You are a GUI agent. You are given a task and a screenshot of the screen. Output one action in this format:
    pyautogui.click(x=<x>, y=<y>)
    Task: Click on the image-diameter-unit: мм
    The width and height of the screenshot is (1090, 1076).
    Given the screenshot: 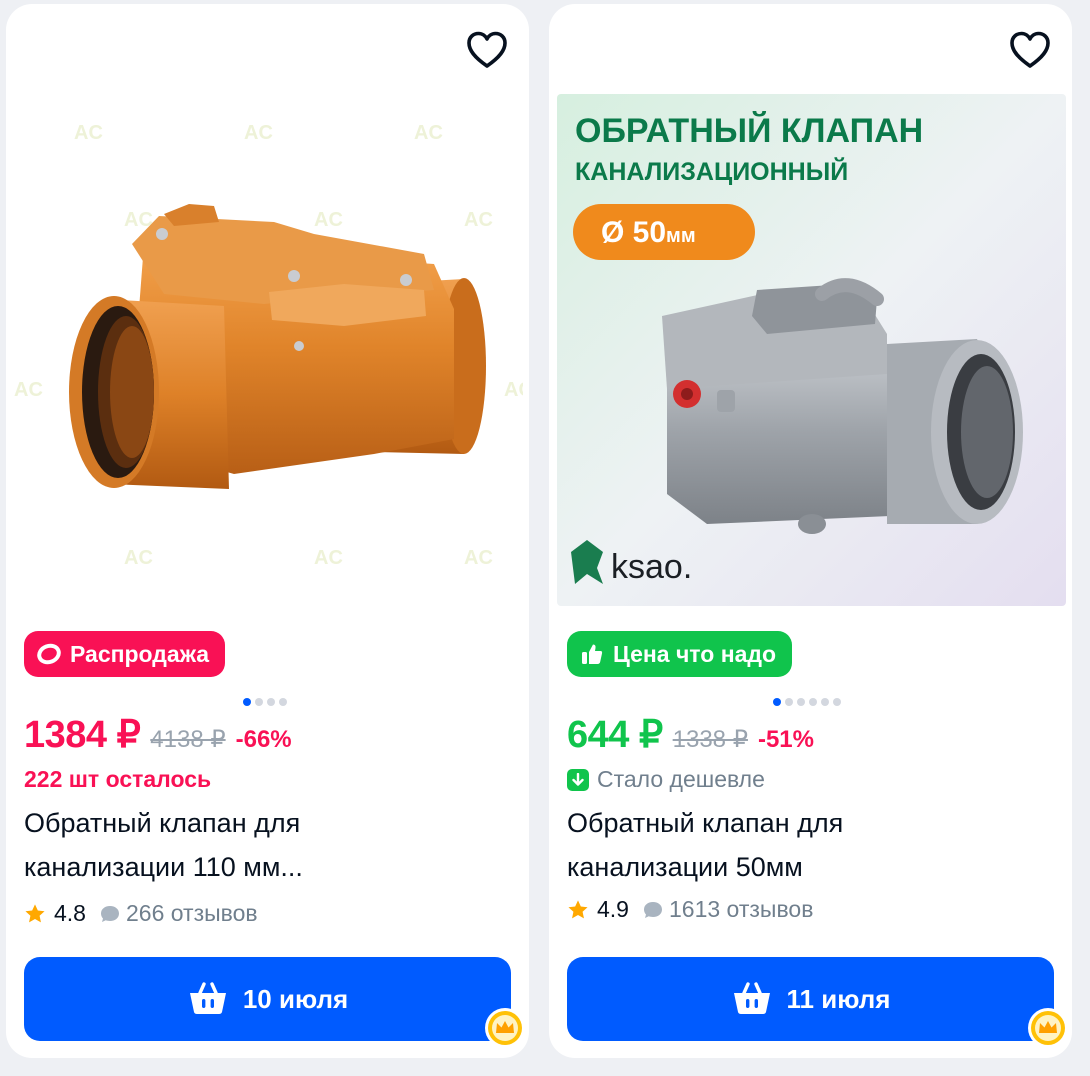 What is the action you would take?
    pyautogui.click(x=681, y=236)
    